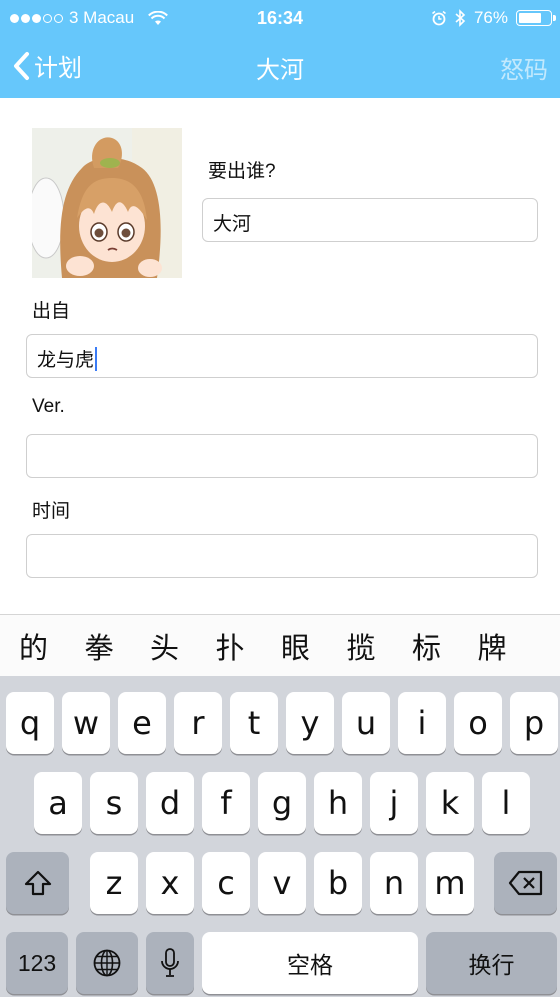 The width and height of the screenshot is (560, 997). I want to click on key-f: f, so click(226, 803).